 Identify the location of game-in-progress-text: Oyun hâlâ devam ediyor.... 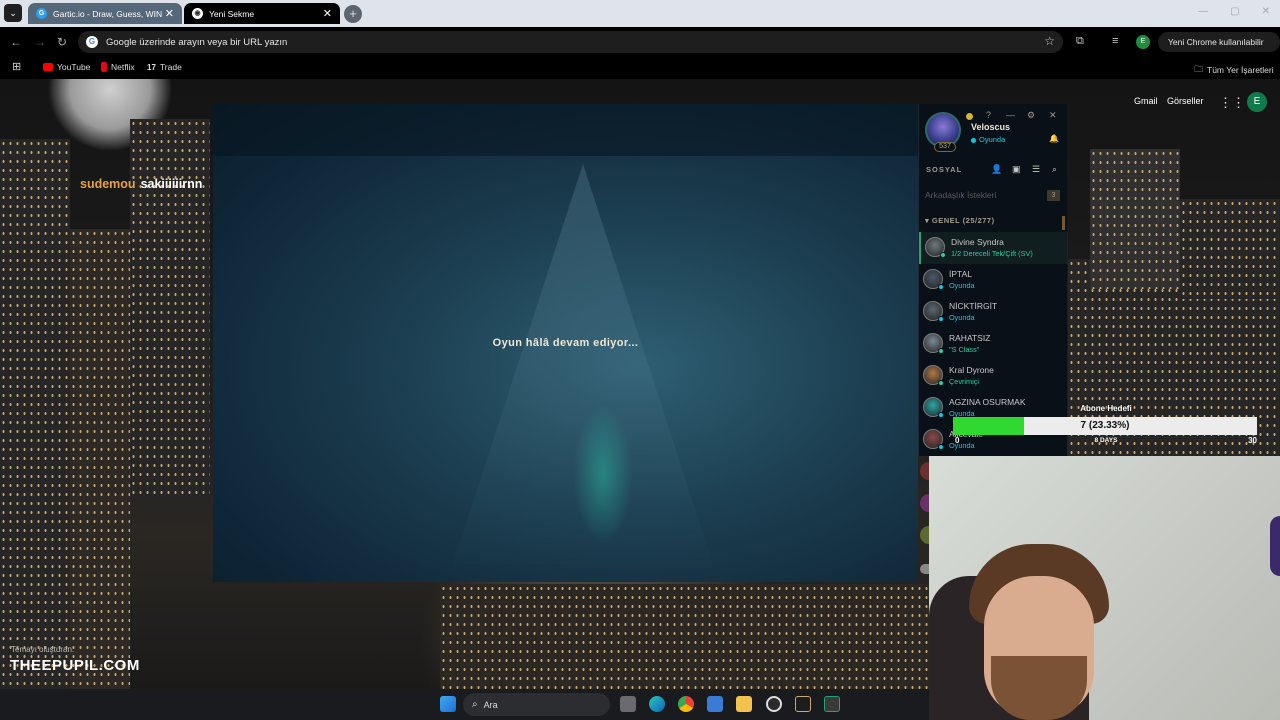
(565, 343).